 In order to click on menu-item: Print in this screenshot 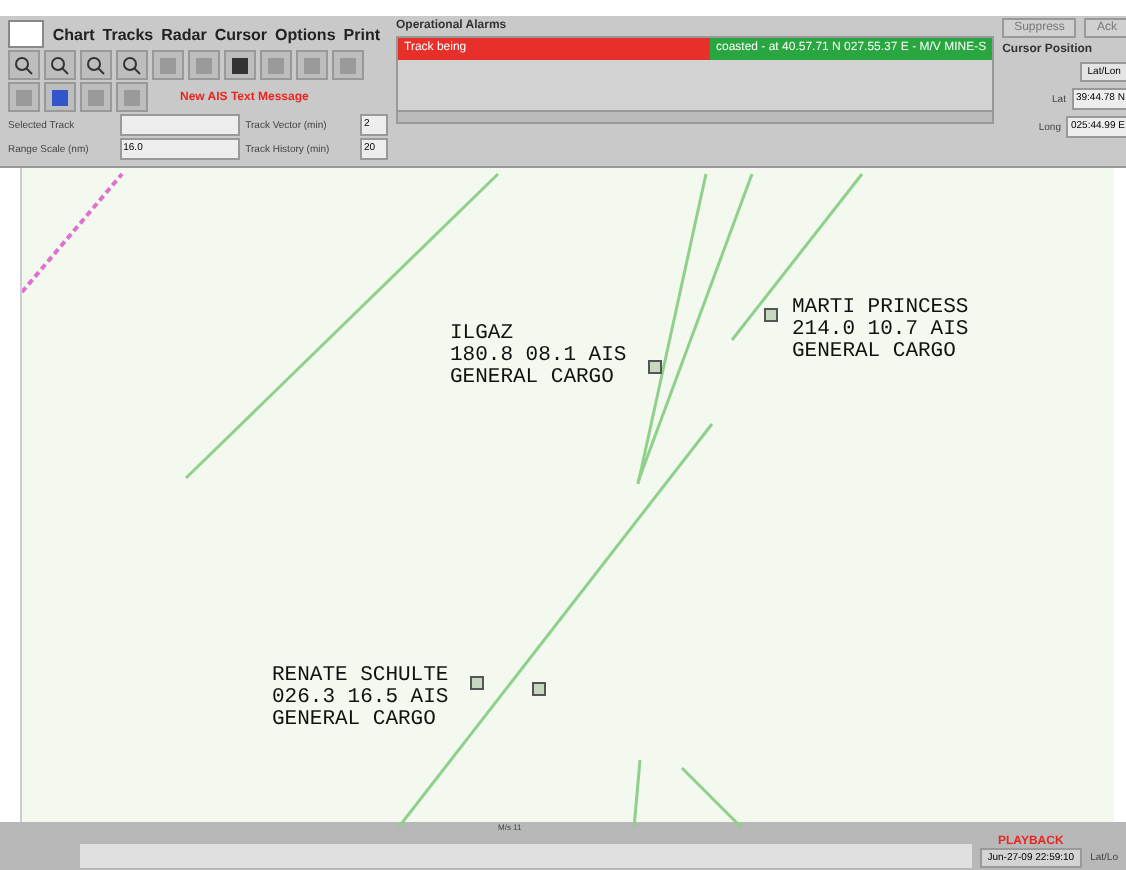, I will do `click(361, 34)`.